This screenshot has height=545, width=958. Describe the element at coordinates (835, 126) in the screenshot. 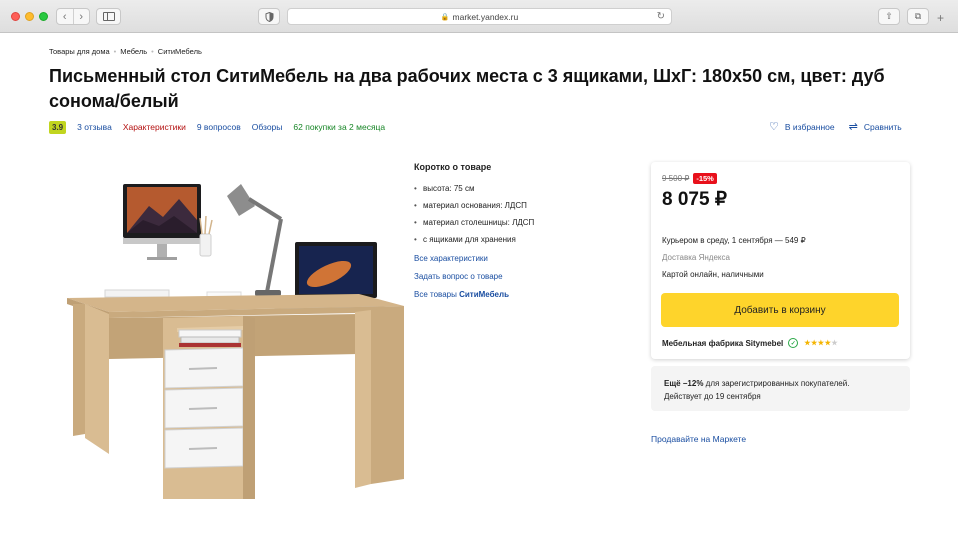

I see `favorite-compare-row: ♡ В избранное ⇌ Сравнить` at that location.